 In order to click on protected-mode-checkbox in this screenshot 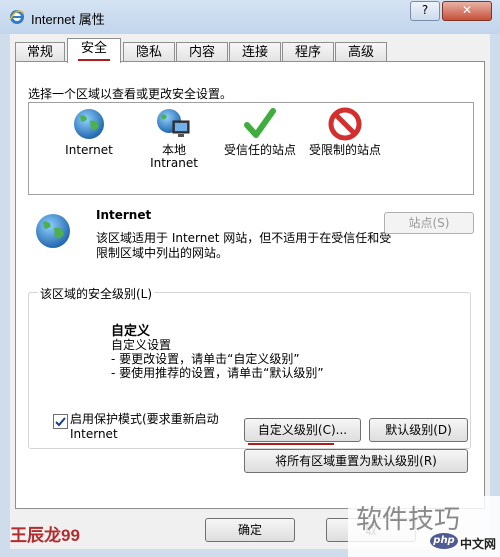, I will do `click(60, 421)`.